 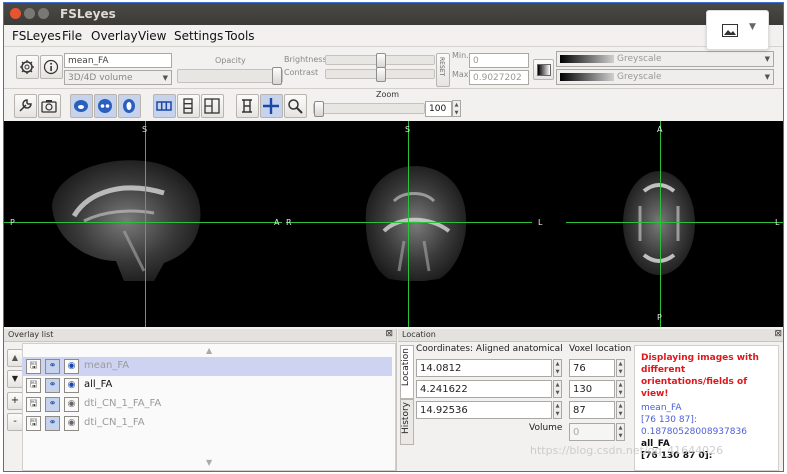 What do you see at coordinates (152, 36) in the screenshot?
I see `menu-view: View` at bounding box center [152, 36].